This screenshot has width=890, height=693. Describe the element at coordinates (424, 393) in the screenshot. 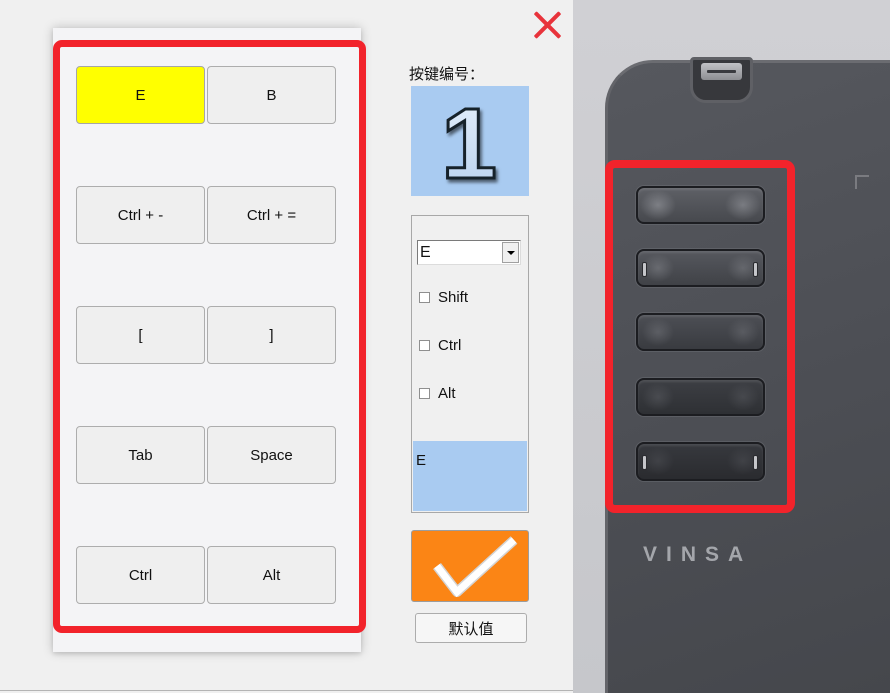

I see `alt-checkbox` at that location.